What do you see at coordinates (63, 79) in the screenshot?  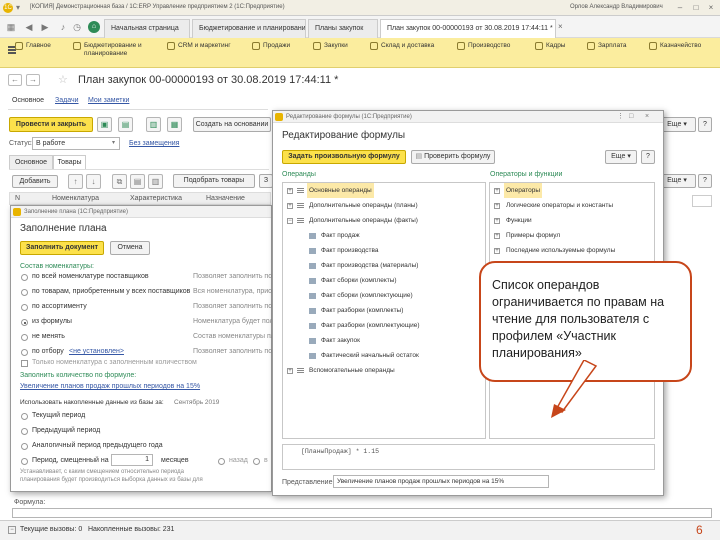 I see `favorite-star-icon: ☆` at bounding box center [63, 79].